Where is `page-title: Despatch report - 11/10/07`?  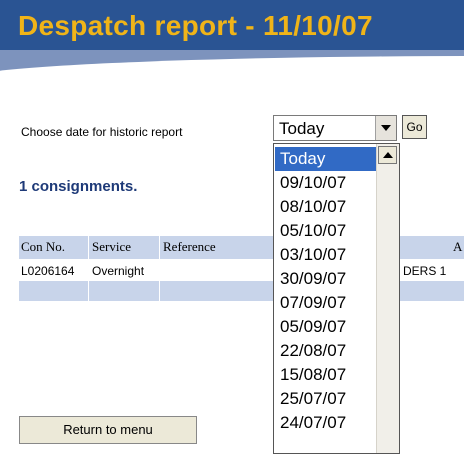 page-title: Despatch report - 11/10/07 is located at coordinates (195, 25).